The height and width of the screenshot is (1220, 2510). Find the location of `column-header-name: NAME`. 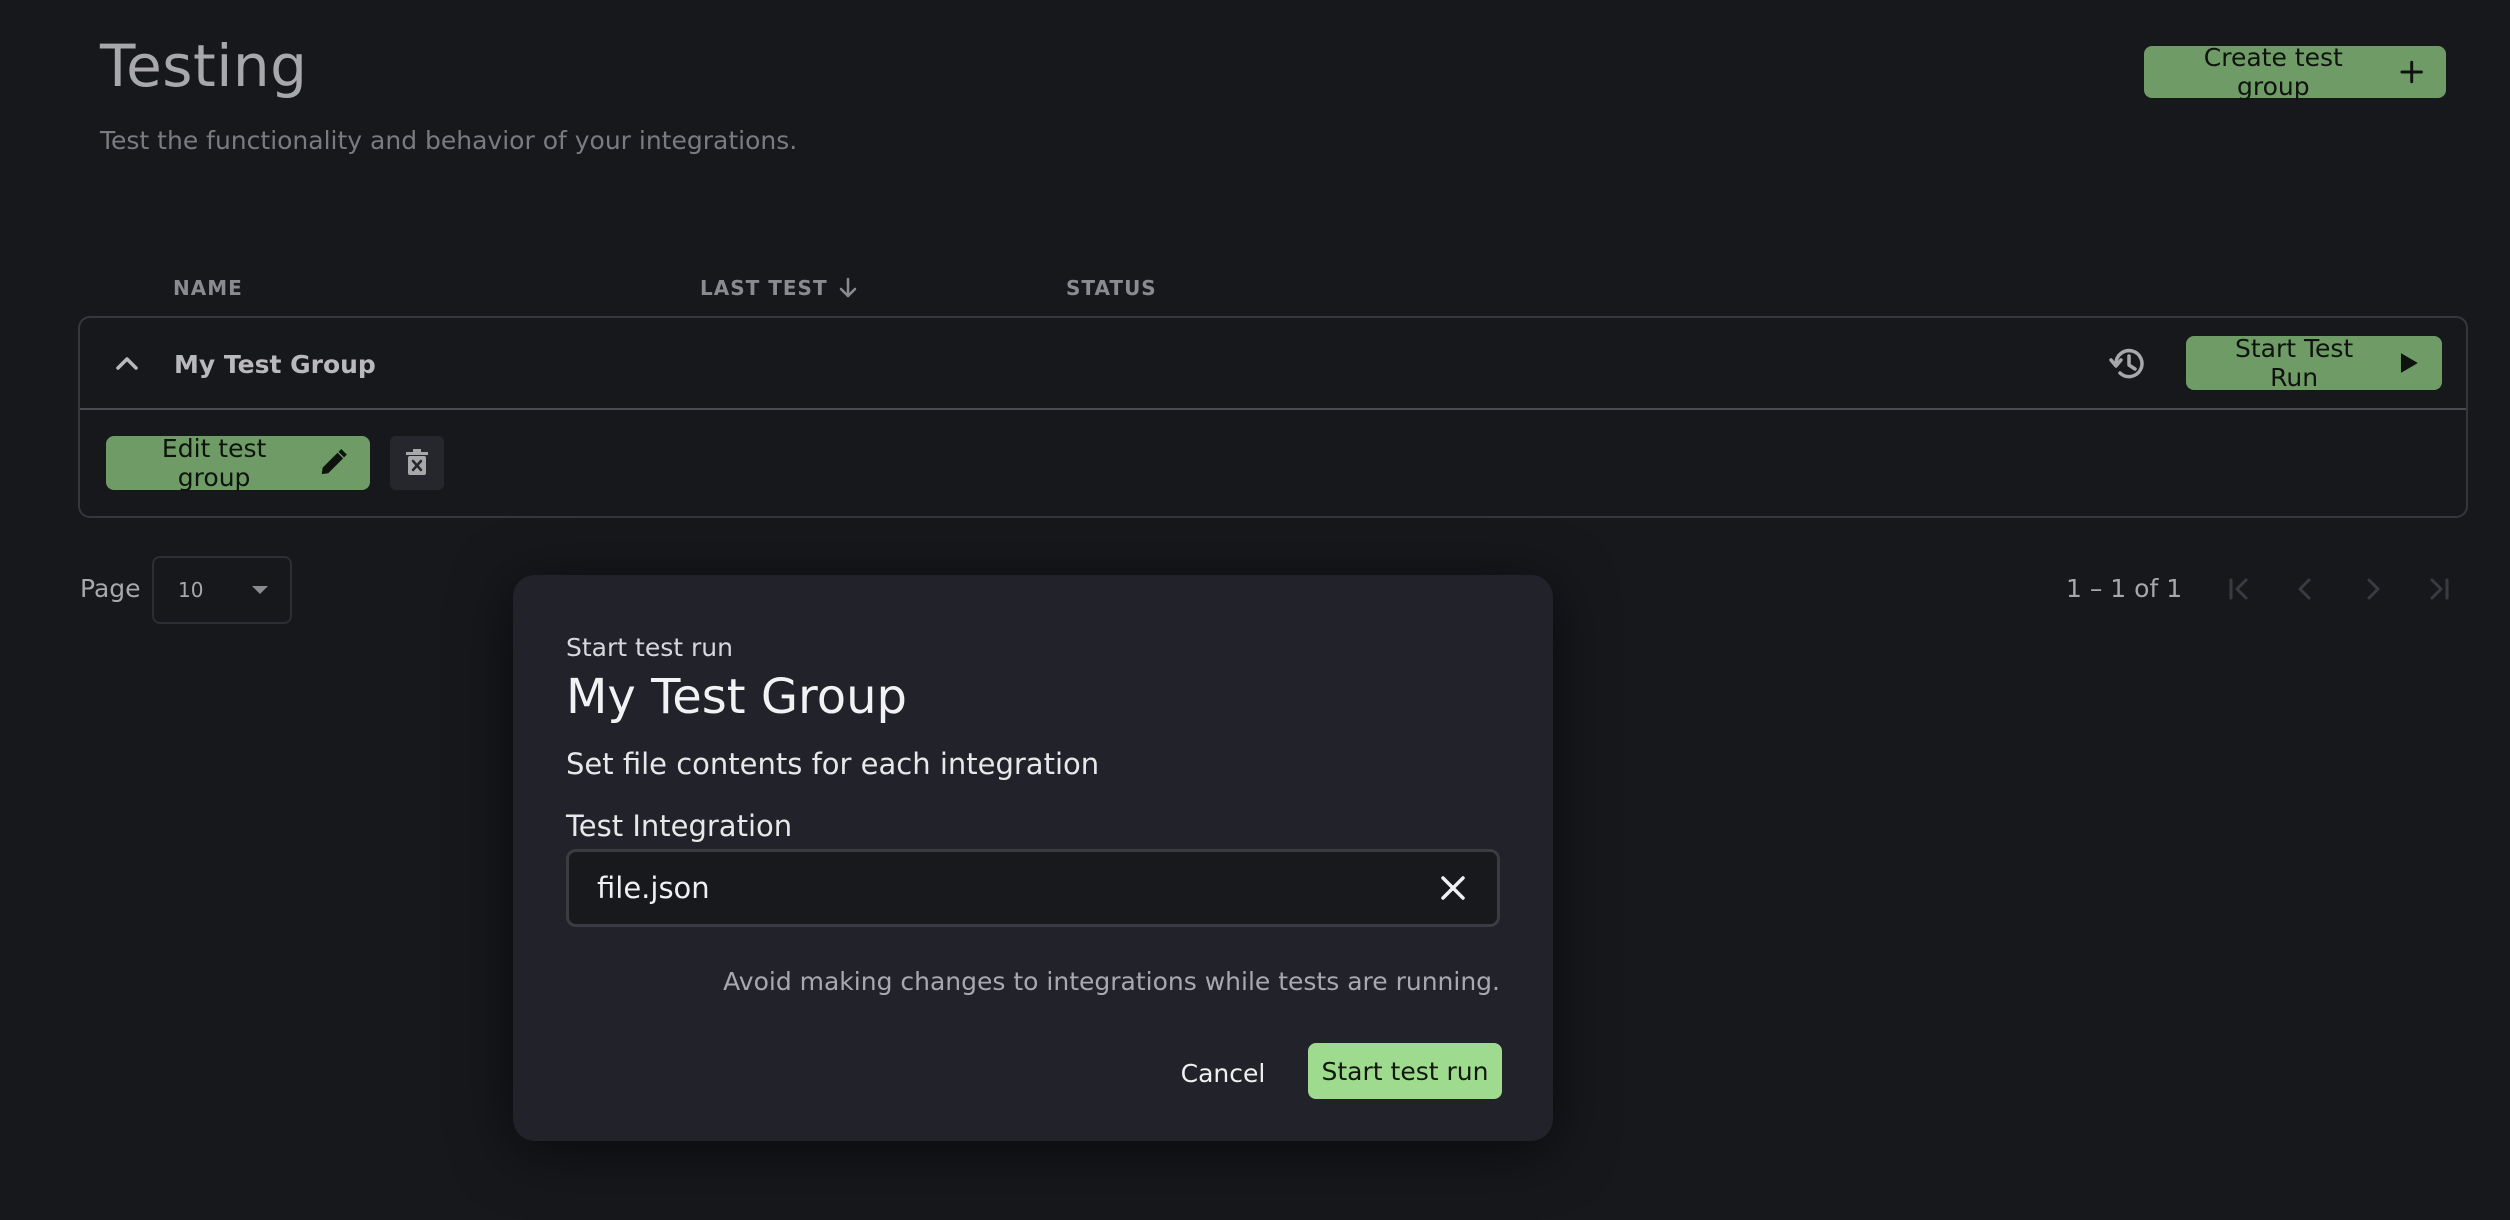

column-header-name: NAME is located at coordinates (208, 288).